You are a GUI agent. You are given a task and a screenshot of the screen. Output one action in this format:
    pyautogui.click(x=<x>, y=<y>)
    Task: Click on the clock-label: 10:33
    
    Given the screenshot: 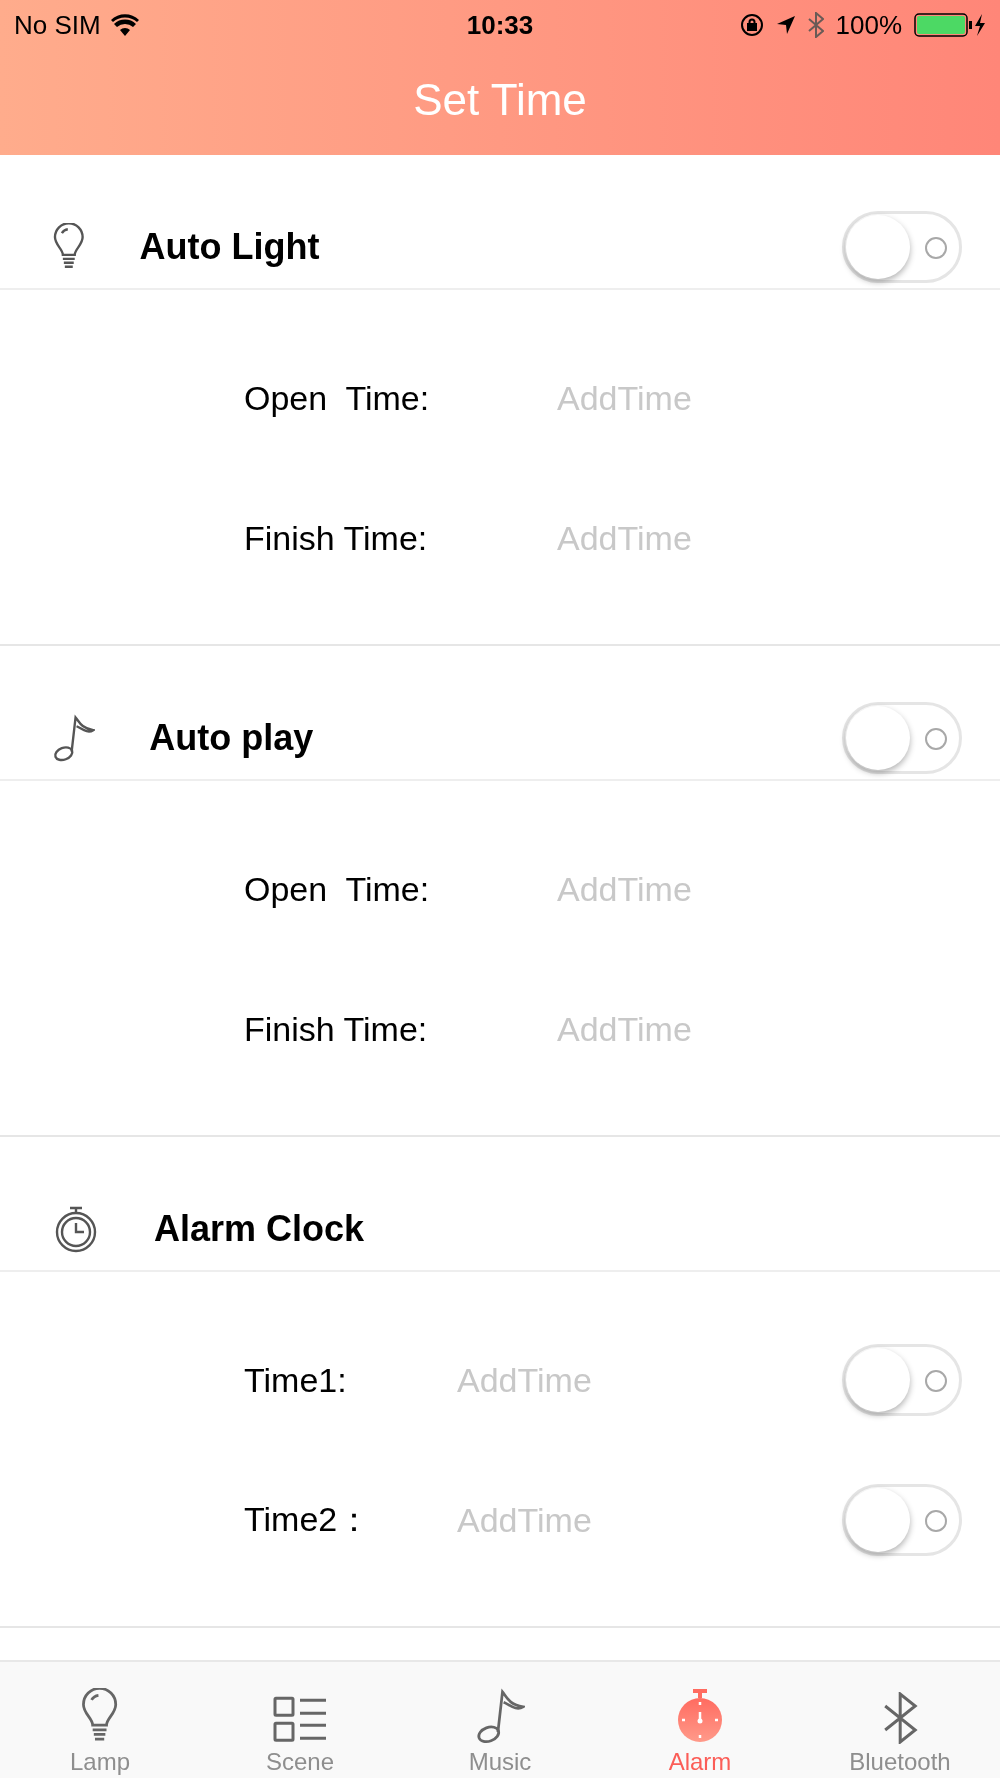 What is the action you would take?
    pyautogui.click(x=500, y=25)
    